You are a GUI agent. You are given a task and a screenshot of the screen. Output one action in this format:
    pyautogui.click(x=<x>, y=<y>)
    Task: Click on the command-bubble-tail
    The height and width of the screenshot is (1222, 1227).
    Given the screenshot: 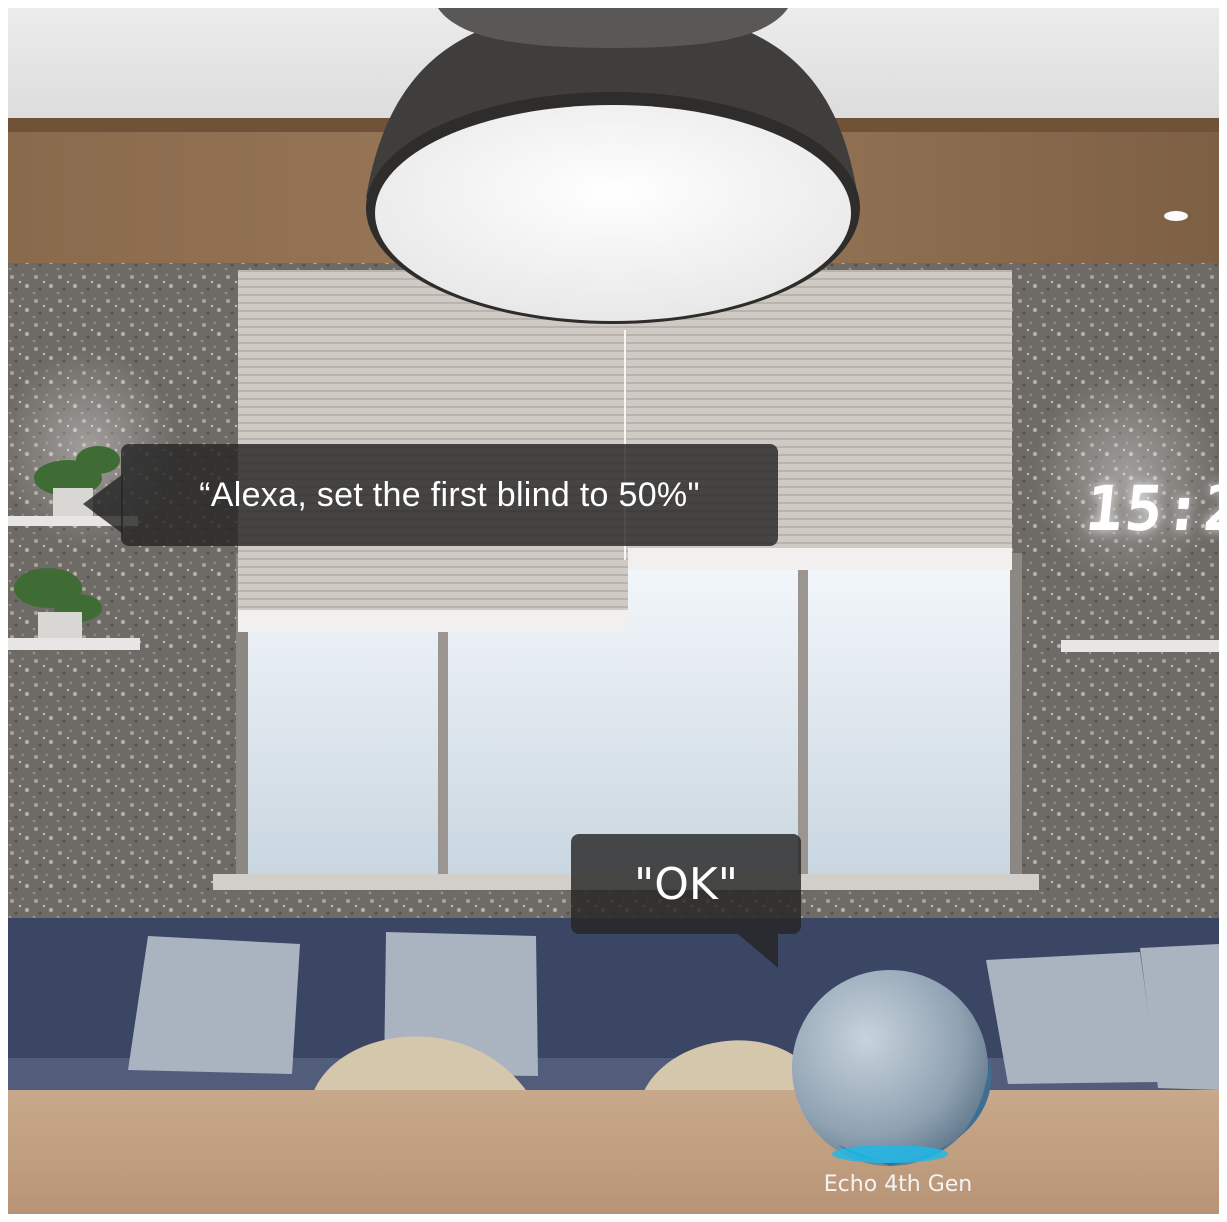 What is the action you would take?
    pyautogui.click(x=103, y=504)
    